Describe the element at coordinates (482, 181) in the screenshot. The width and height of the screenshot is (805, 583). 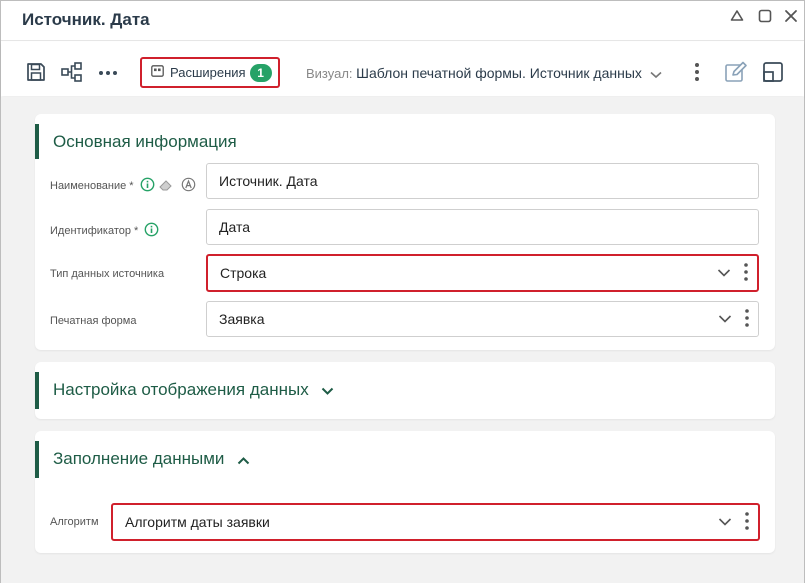
I see `name-field: Источник. Дата` at that location.